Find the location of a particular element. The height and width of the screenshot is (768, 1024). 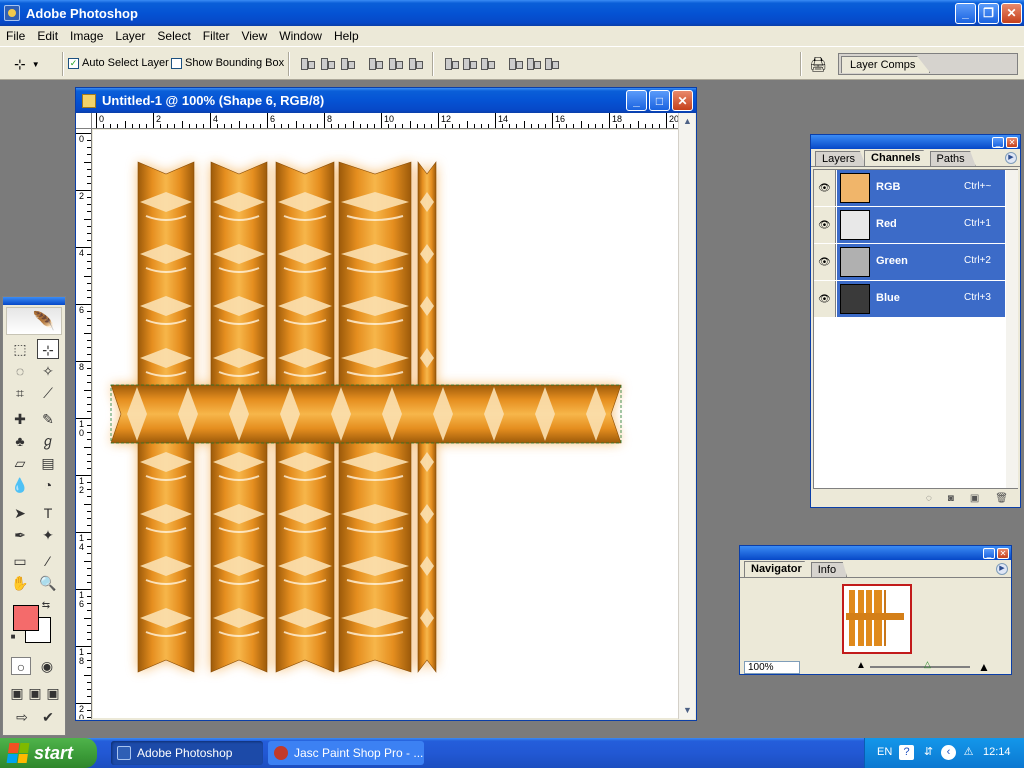

align-bottom-edges-icon is located at coordinates (348, 63).